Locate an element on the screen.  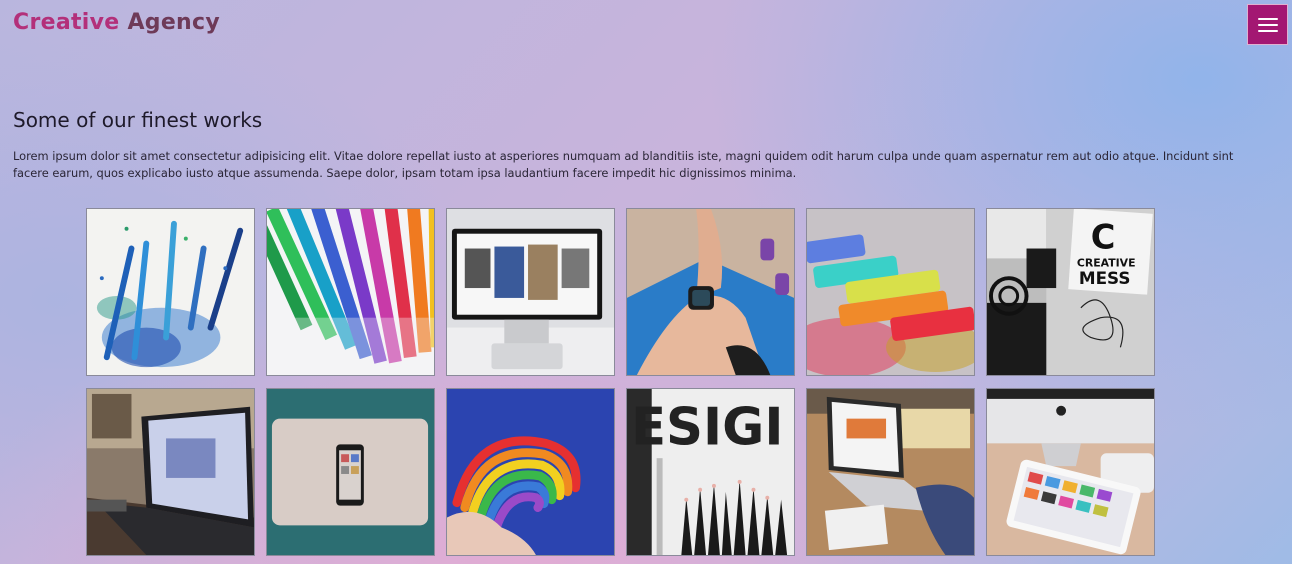
blue-pencils-image is located at coordinates (170, 292).